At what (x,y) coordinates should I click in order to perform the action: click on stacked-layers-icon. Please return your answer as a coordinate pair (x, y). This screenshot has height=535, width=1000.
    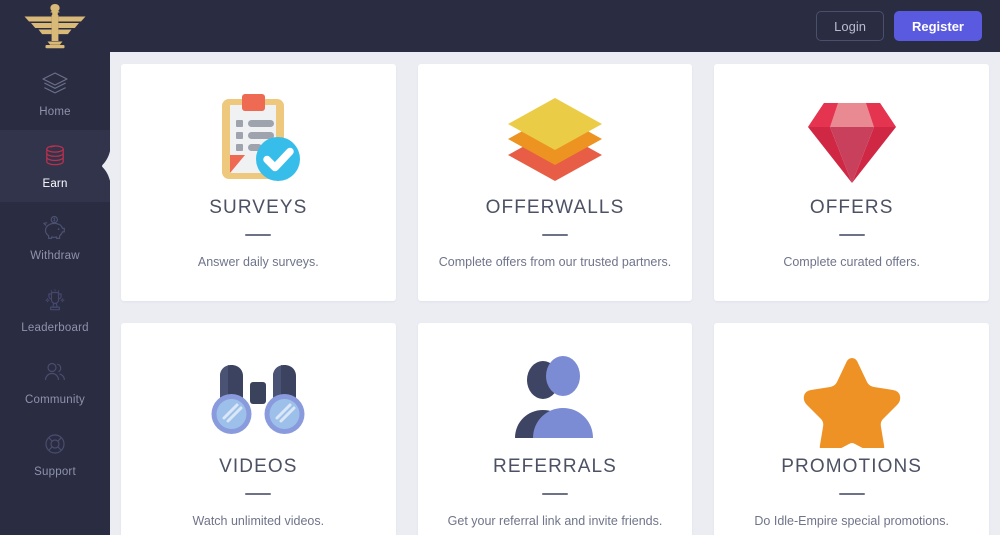
    Looking at the image, I should click on (555, 141).